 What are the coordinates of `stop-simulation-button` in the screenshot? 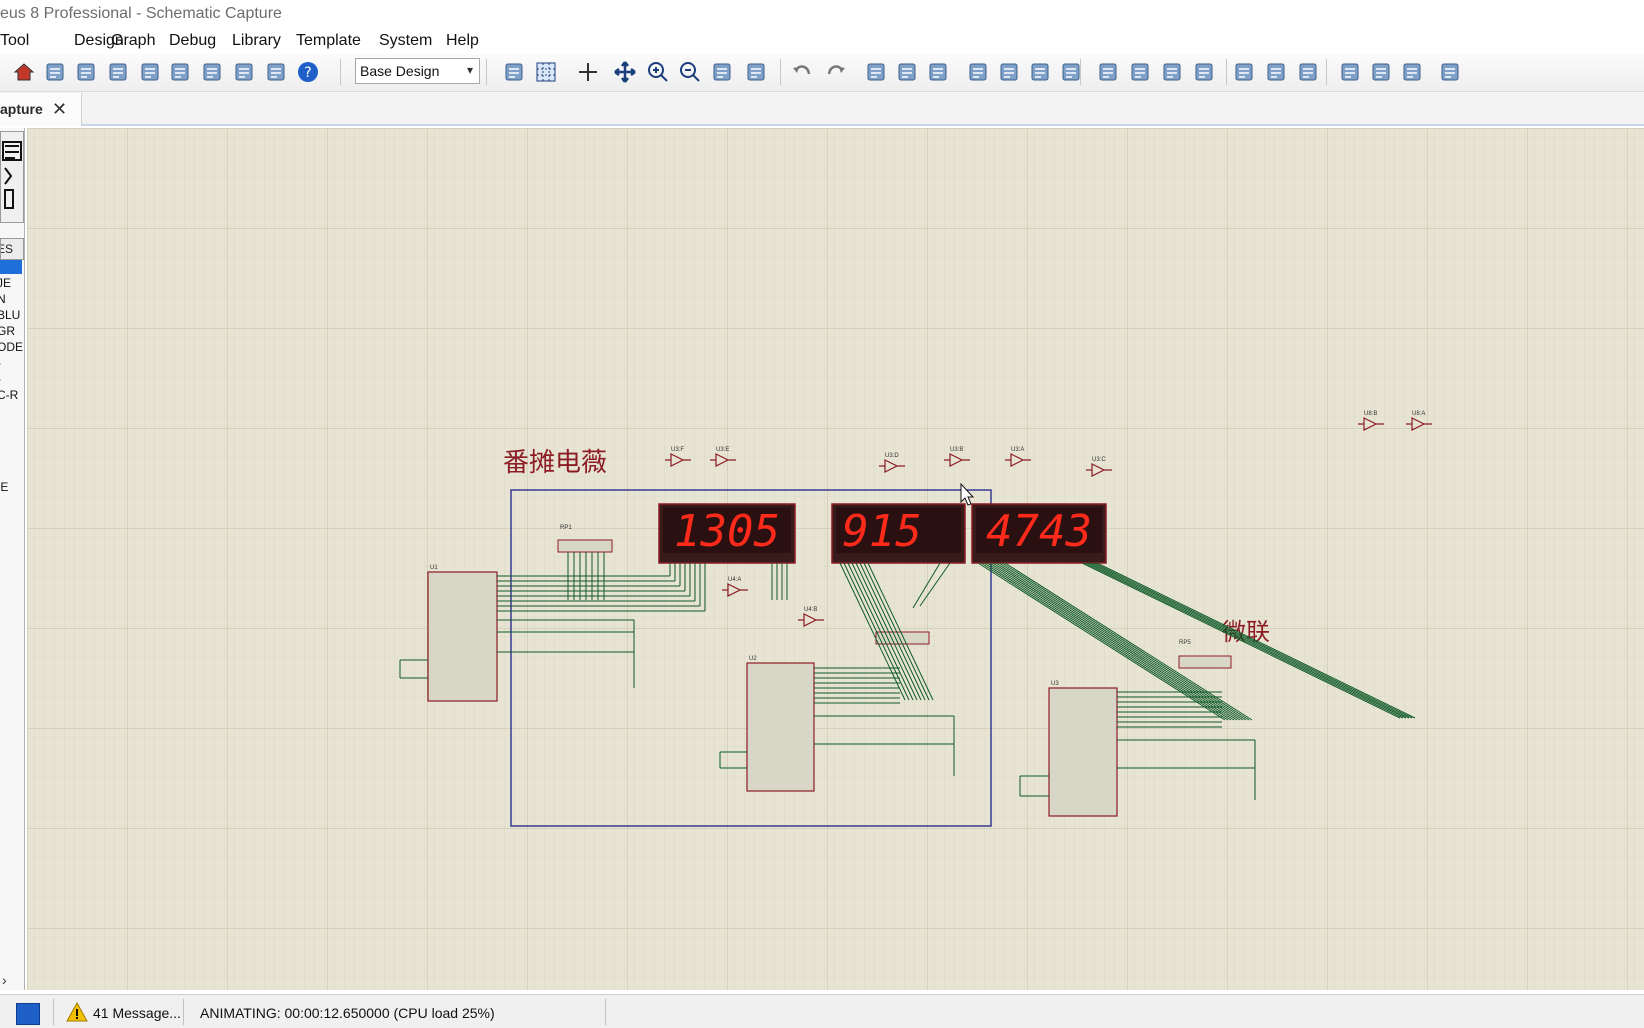 It's located at (28, 1014).